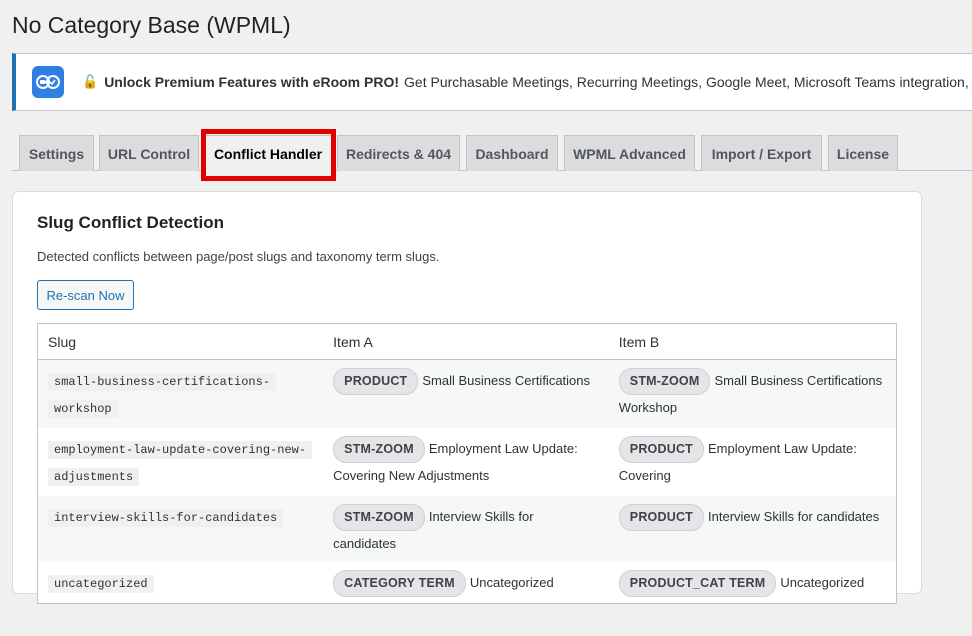  Describe the element at coordinates (752, 341) in the screenshot. I see `column-header-item-b: Item B` at that location.